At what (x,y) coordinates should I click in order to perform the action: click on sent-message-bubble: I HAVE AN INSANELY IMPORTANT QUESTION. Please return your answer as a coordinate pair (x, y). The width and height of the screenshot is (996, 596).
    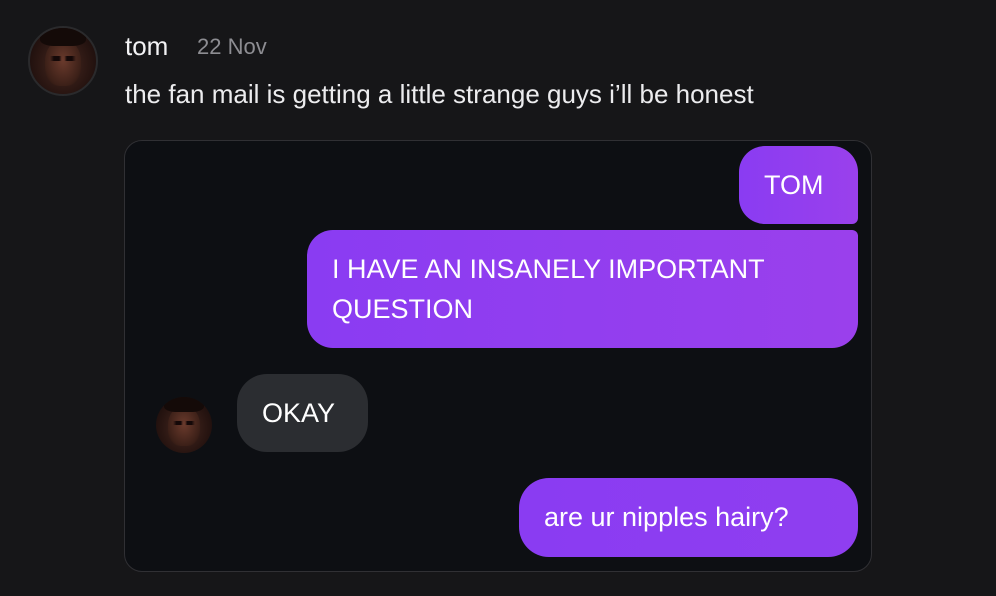
    Looking at the image, I should click on (582, 289).